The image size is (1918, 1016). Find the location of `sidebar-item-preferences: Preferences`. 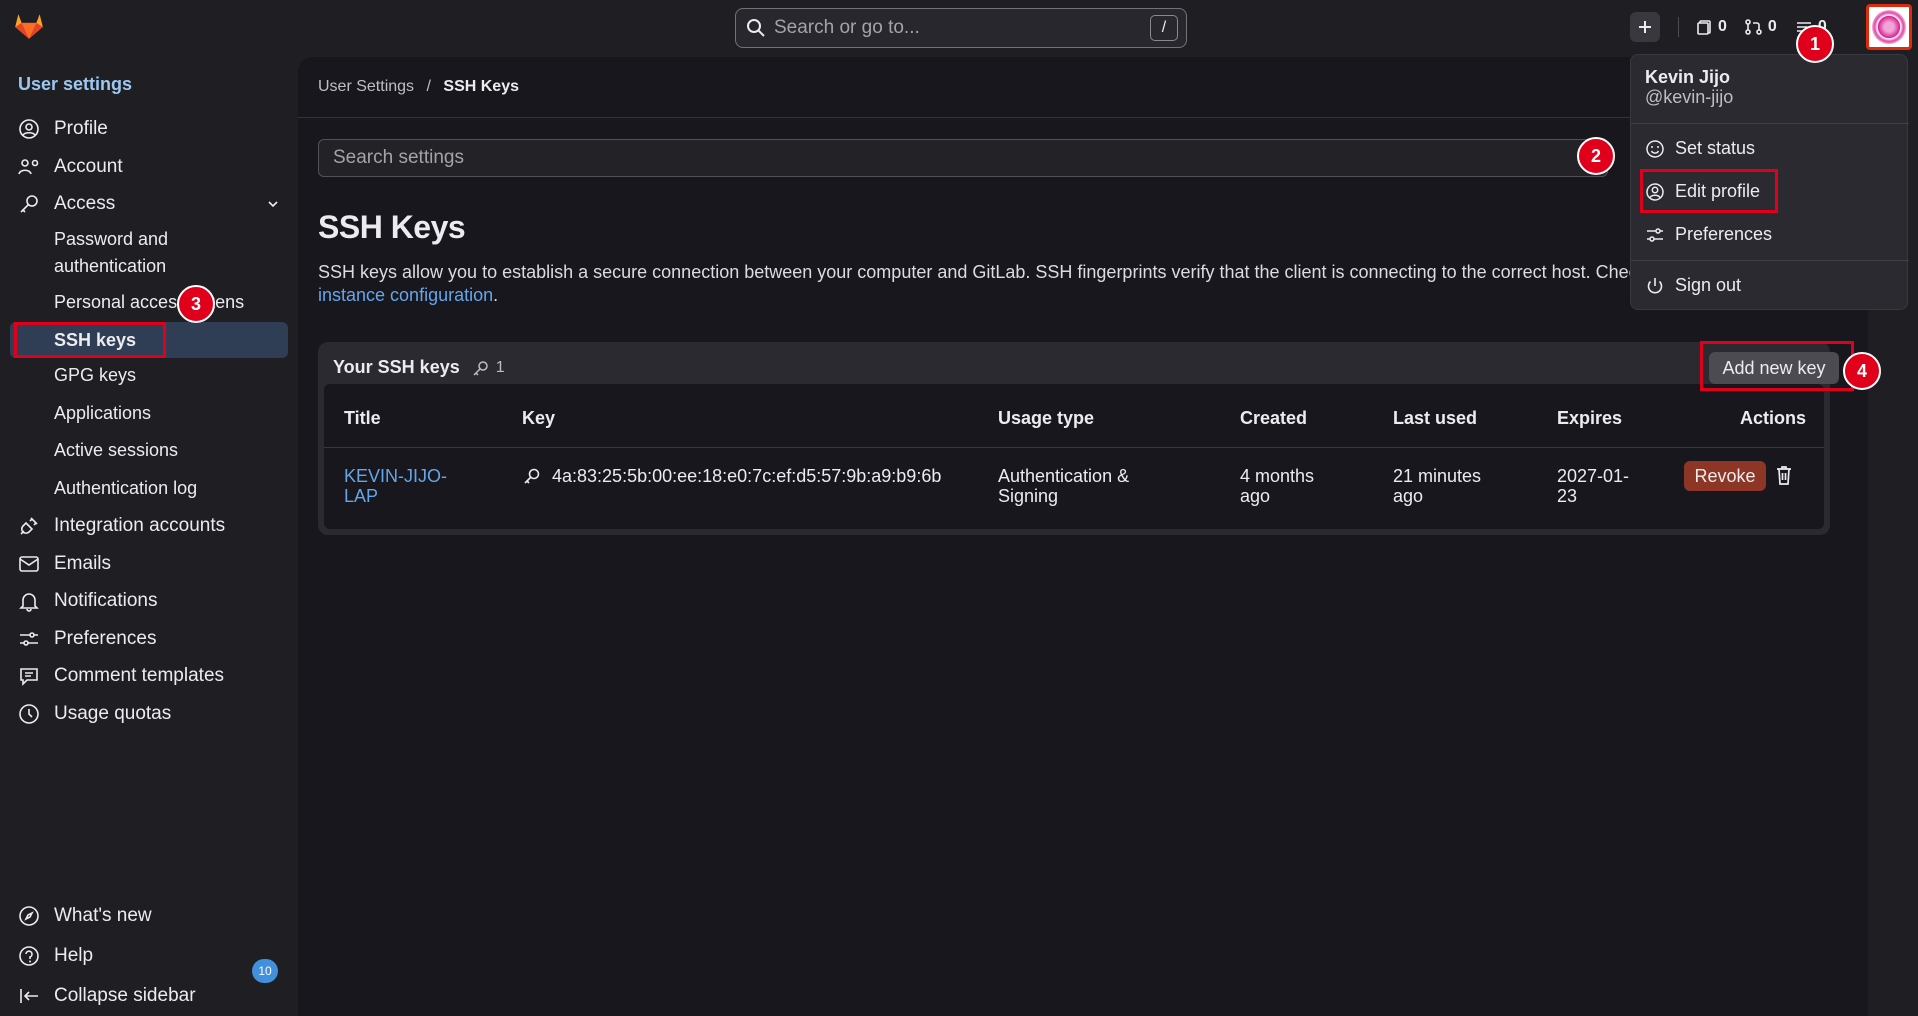

sidebar-item-preferences: Preferences is located at coordinates (87, 639).